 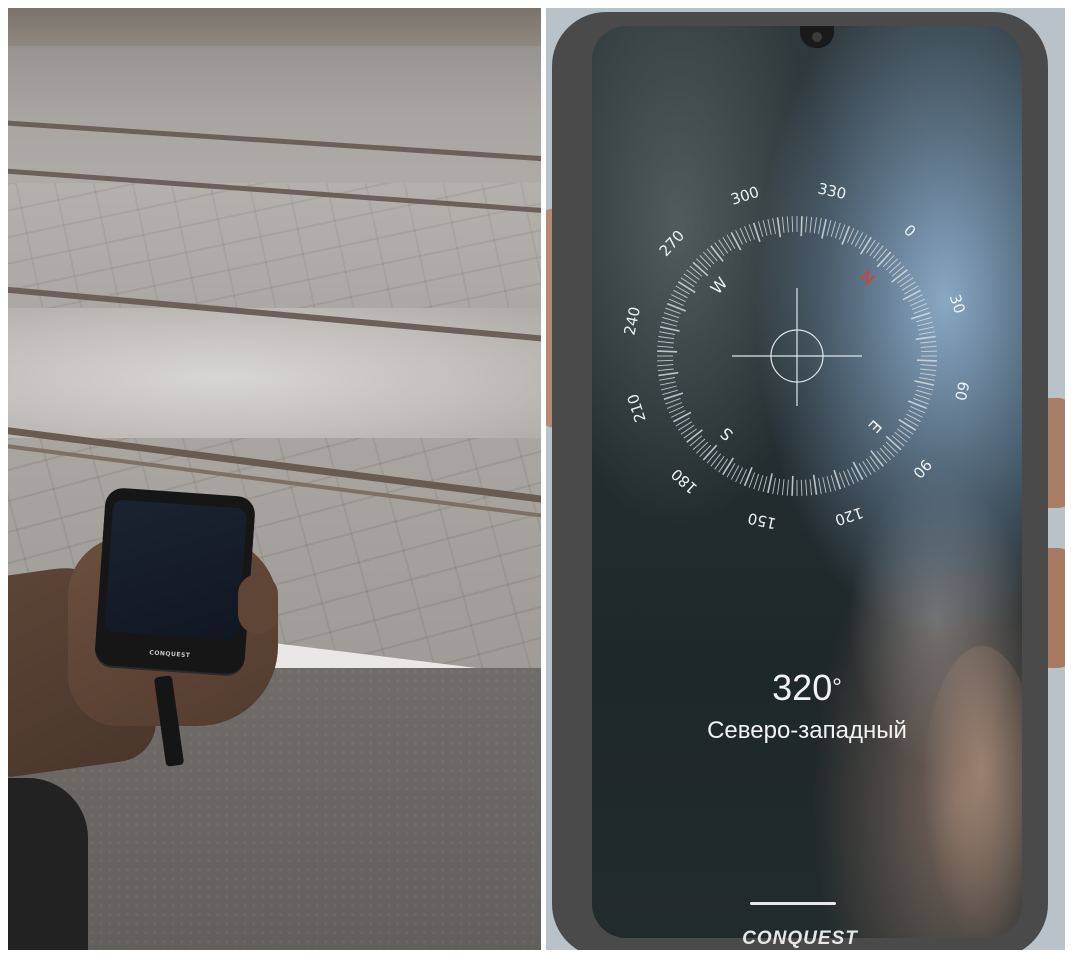 What do you see at coordinates (802, 687) in the screenshot?
I see `heading-degrees-value: 320` at bounding box center [802, 687].